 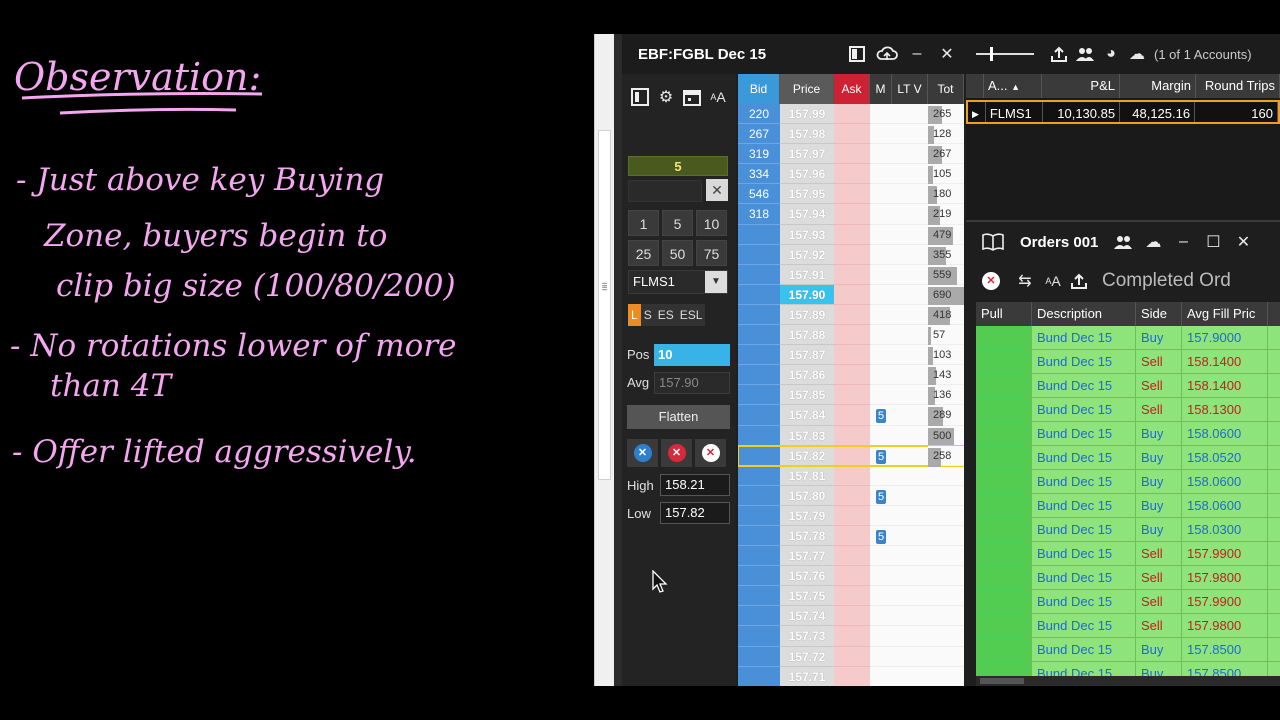 I want to click on mode-l: L, so click(x=634, y=315).